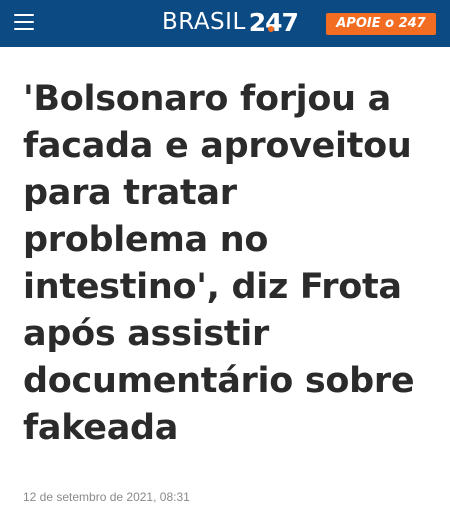 The image size is (450, 520). What do you see at coordinates (381, 24) in the screenshot?
I see `support-button: APOIE o 247` at bounding box center [381, 24].